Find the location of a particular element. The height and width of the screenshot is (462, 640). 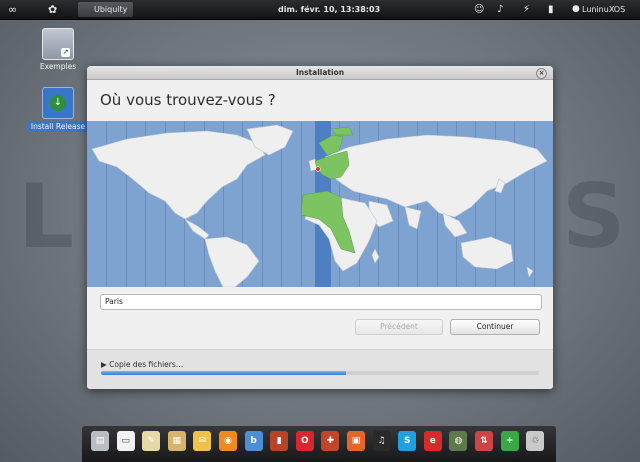

active-app-button: Ubiquity is located at coordinates (106, 9).